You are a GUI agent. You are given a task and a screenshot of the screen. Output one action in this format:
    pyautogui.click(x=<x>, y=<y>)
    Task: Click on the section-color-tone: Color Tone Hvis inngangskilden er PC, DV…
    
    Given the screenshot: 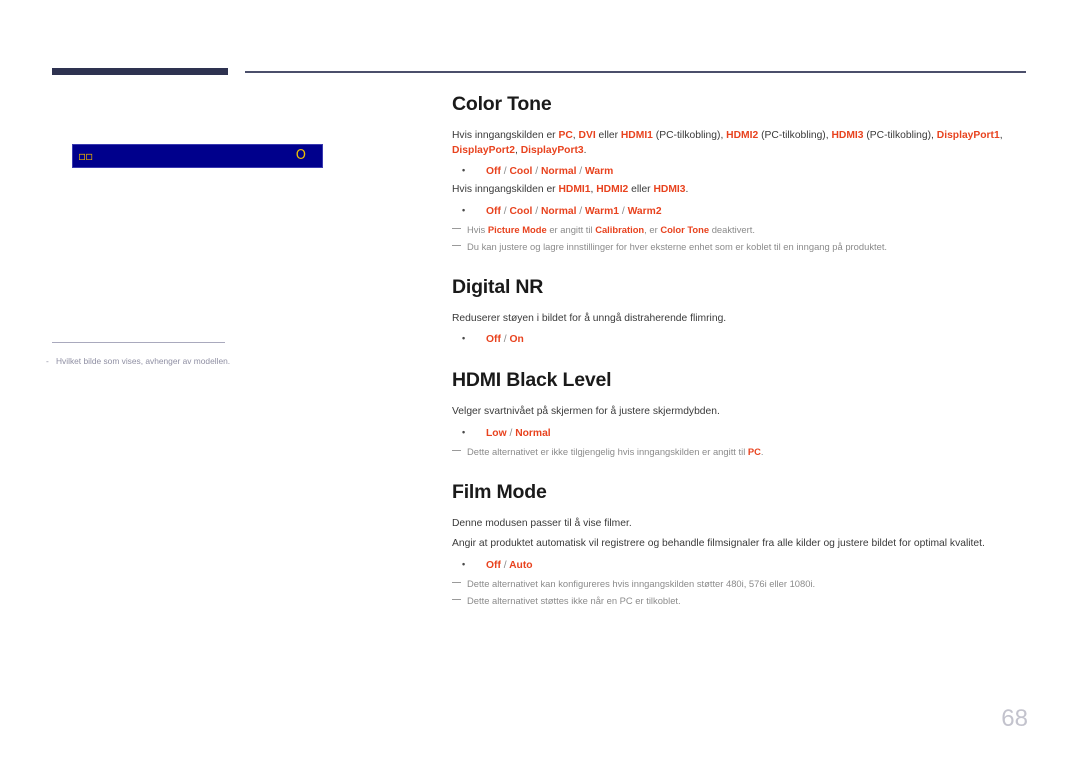 What is the action you would take?
    pyautogui.click(x=739, y=173)
    